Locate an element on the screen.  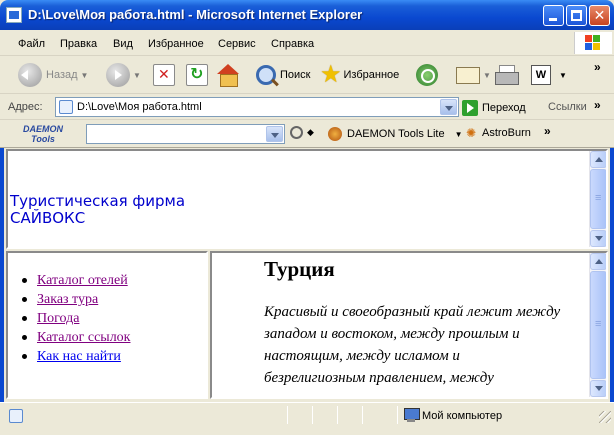
content-frame-scrollbar is located at coordinates (597, 325).